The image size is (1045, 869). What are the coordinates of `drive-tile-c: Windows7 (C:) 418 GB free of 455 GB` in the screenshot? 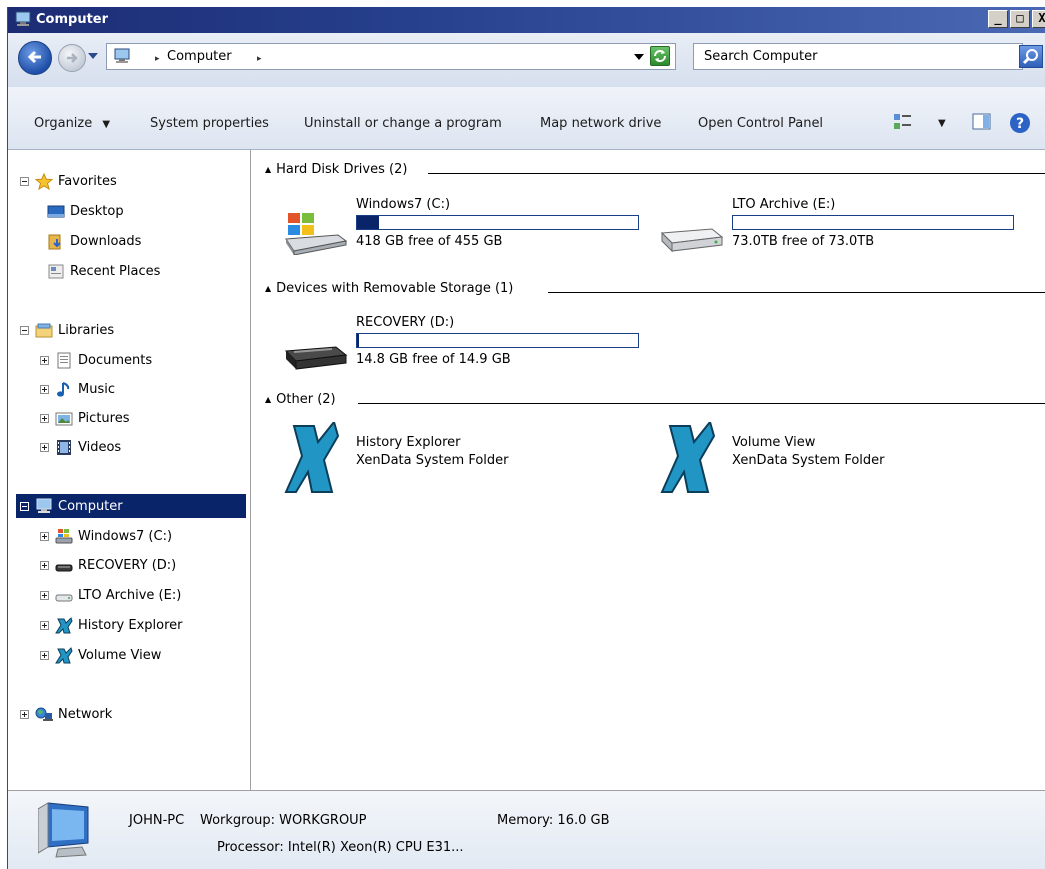 It's located at (463, 228).